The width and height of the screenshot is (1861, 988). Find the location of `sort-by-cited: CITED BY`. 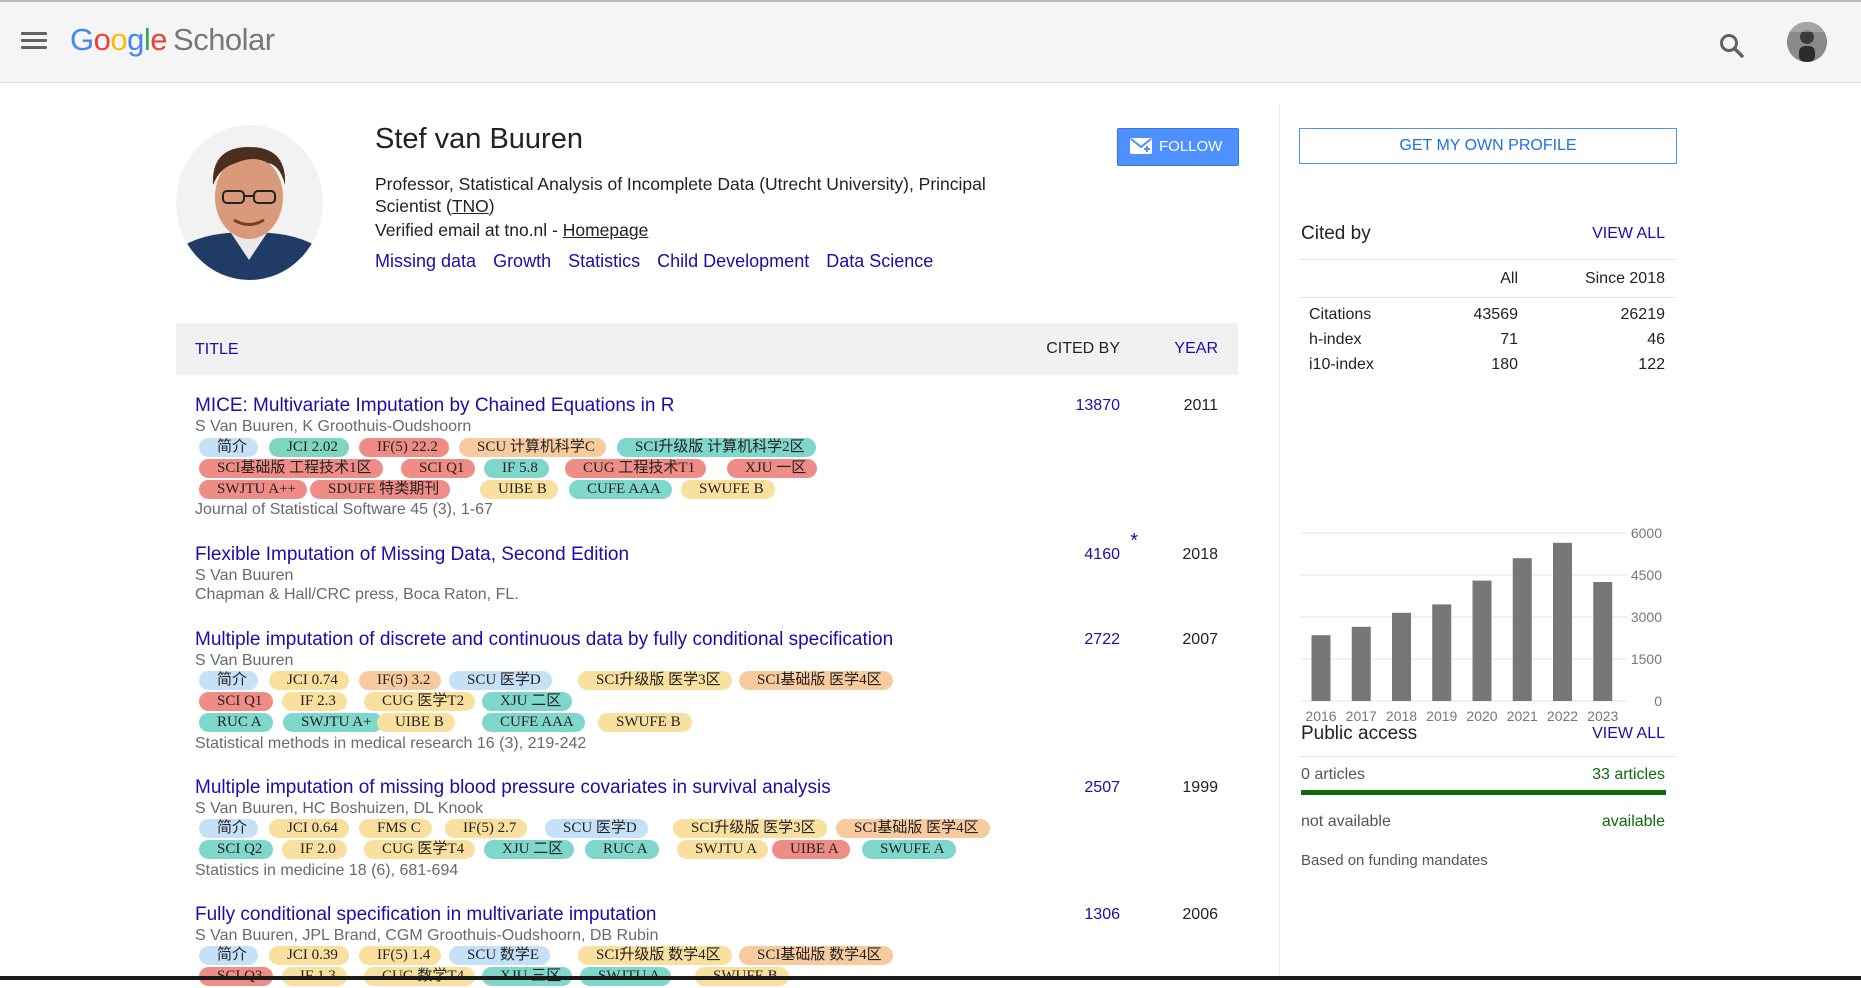

sort-by-cited: CITED BY is located at coordinates (1083, 349).